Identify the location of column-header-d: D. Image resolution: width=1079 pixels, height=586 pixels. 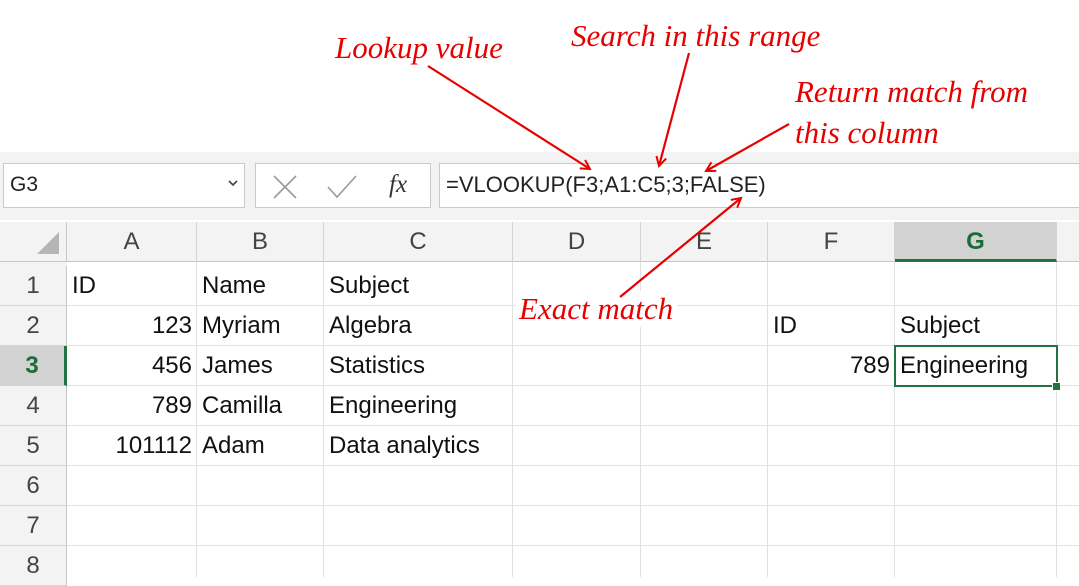
(577, 242).